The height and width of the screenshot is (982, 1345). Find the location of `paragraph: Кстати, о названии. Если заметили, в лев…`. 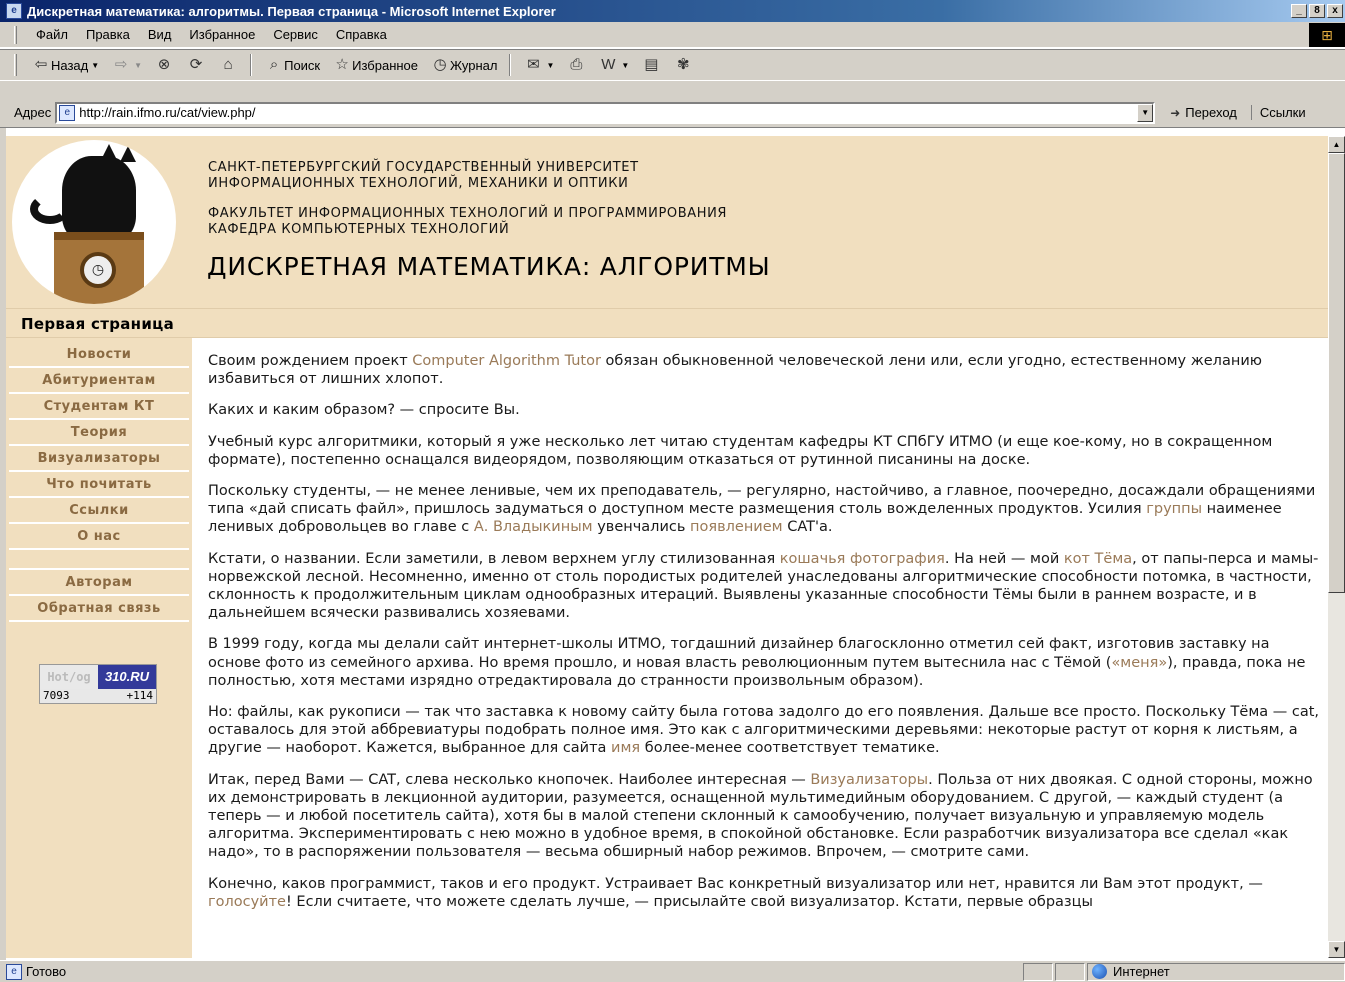

paragraph: Кстати, о названии. Если заметили, в лев… is located at coordinates (766, 586).